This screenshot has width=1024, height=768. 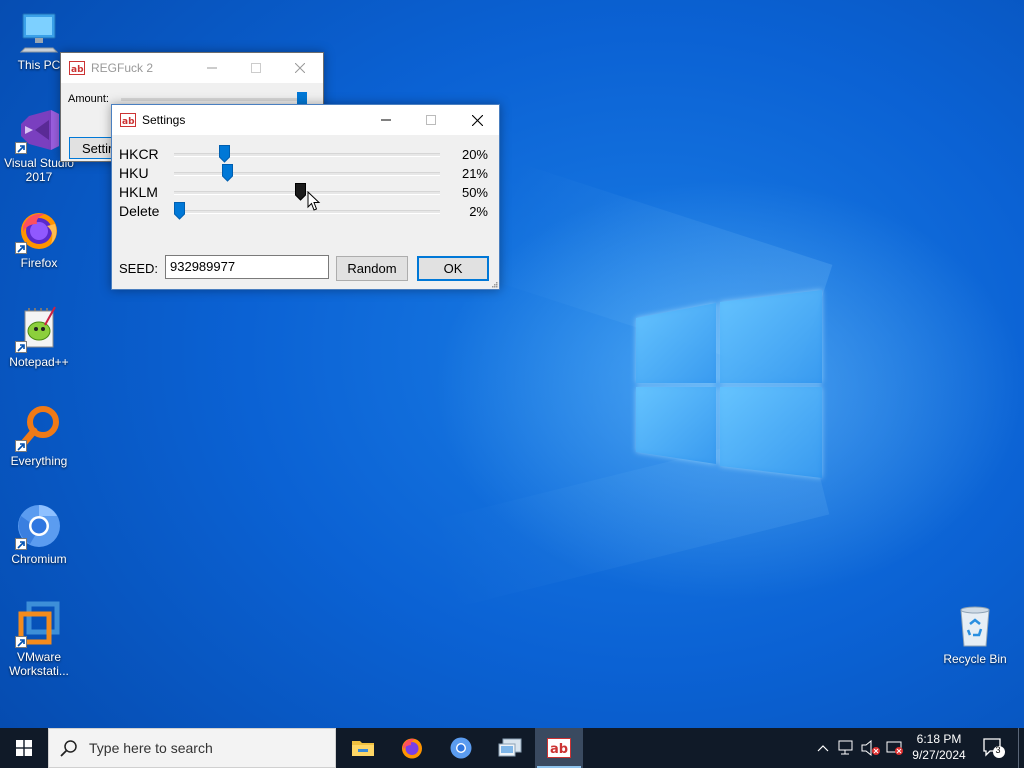 I want to click on search-icon, so click(x=69, y=748).